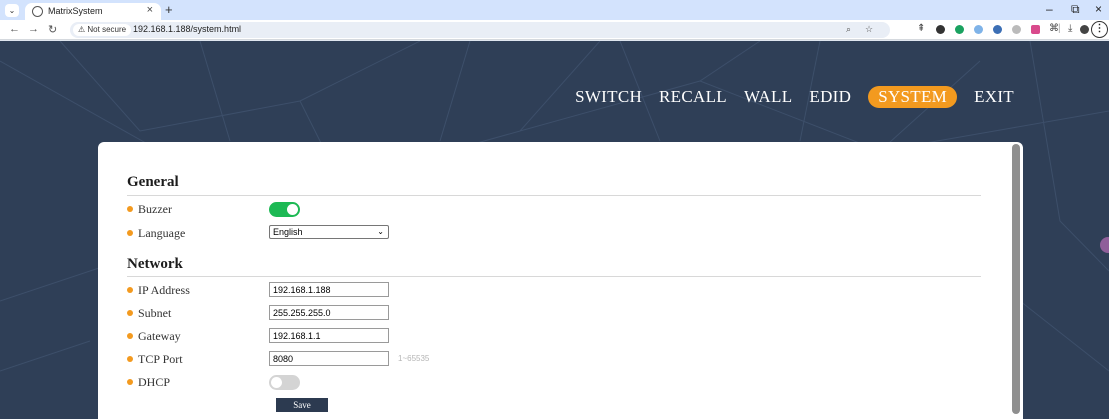  I want to click on nav-system: SYSTEM, so click(913, 97).